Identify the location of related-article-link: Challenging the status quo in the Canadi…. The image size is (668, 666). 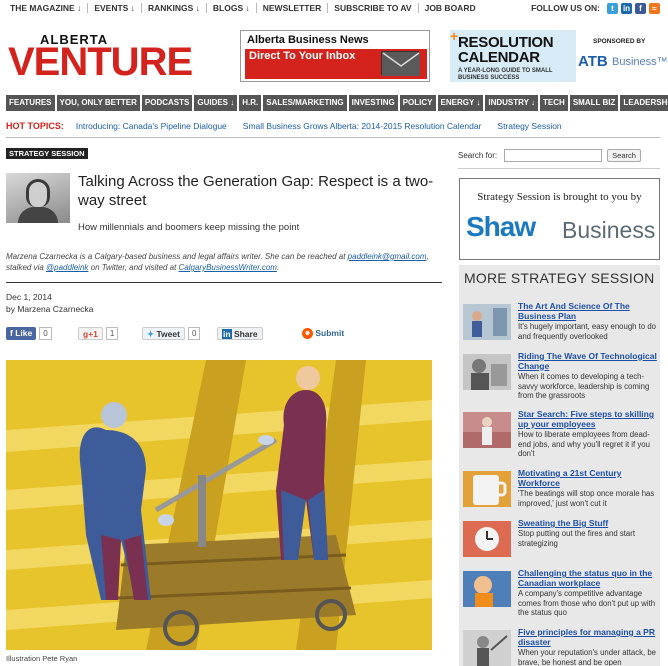
(588, 578).